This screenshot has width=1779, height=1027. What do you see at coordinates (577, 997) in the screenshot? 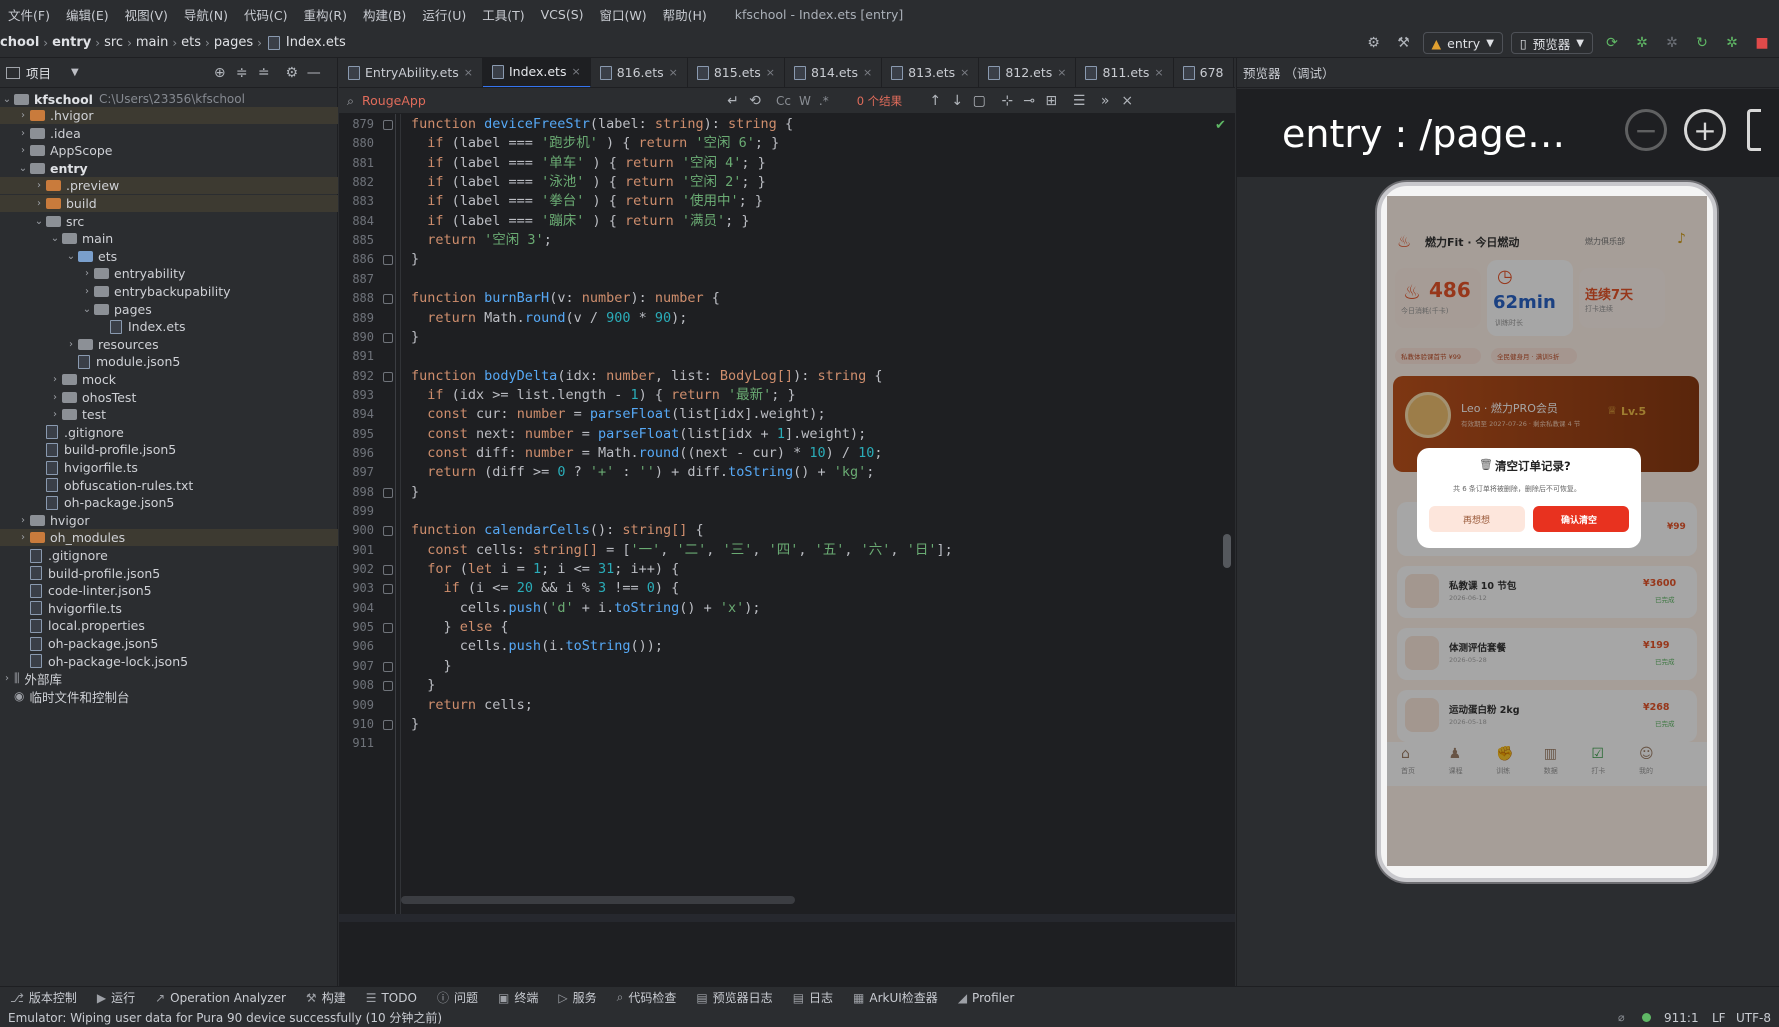
I see `tool-window-button: ▷ 服务` at bounding box center [577, 997].